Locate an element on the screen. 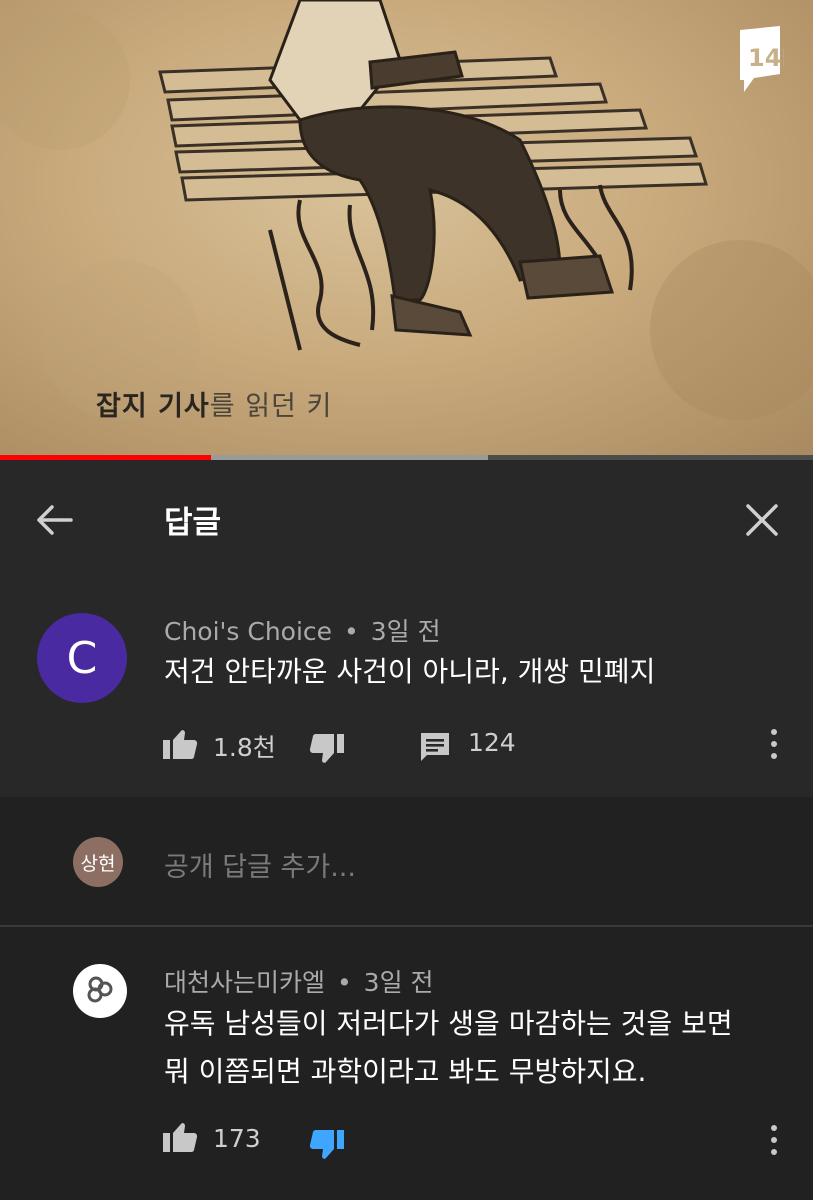 This screenshot has height=1200, width=813. comment-icon is located at coordinates (435, 747).